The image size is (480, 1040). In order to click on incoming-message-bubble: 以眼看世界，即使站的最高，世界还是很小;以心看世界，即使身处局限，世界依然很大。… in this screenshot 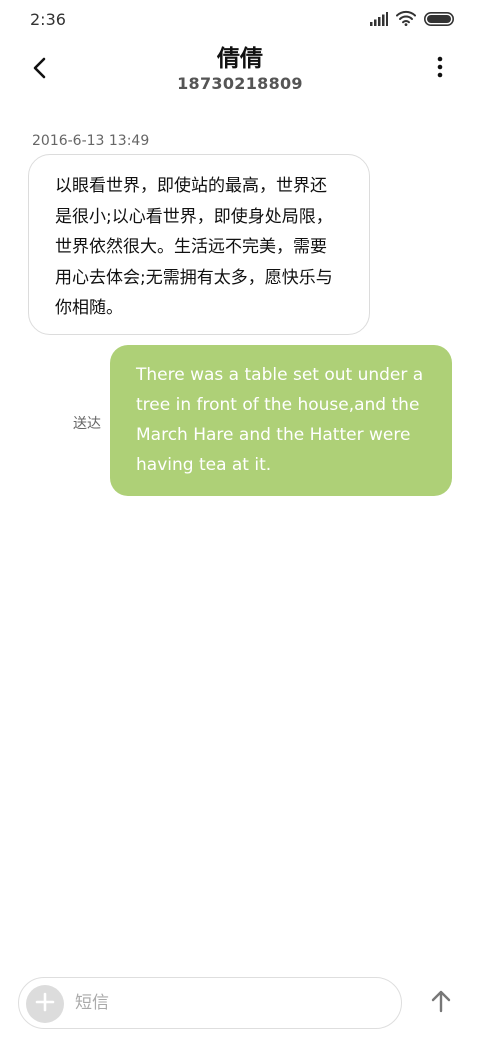, I will do `click(199, 244)`.